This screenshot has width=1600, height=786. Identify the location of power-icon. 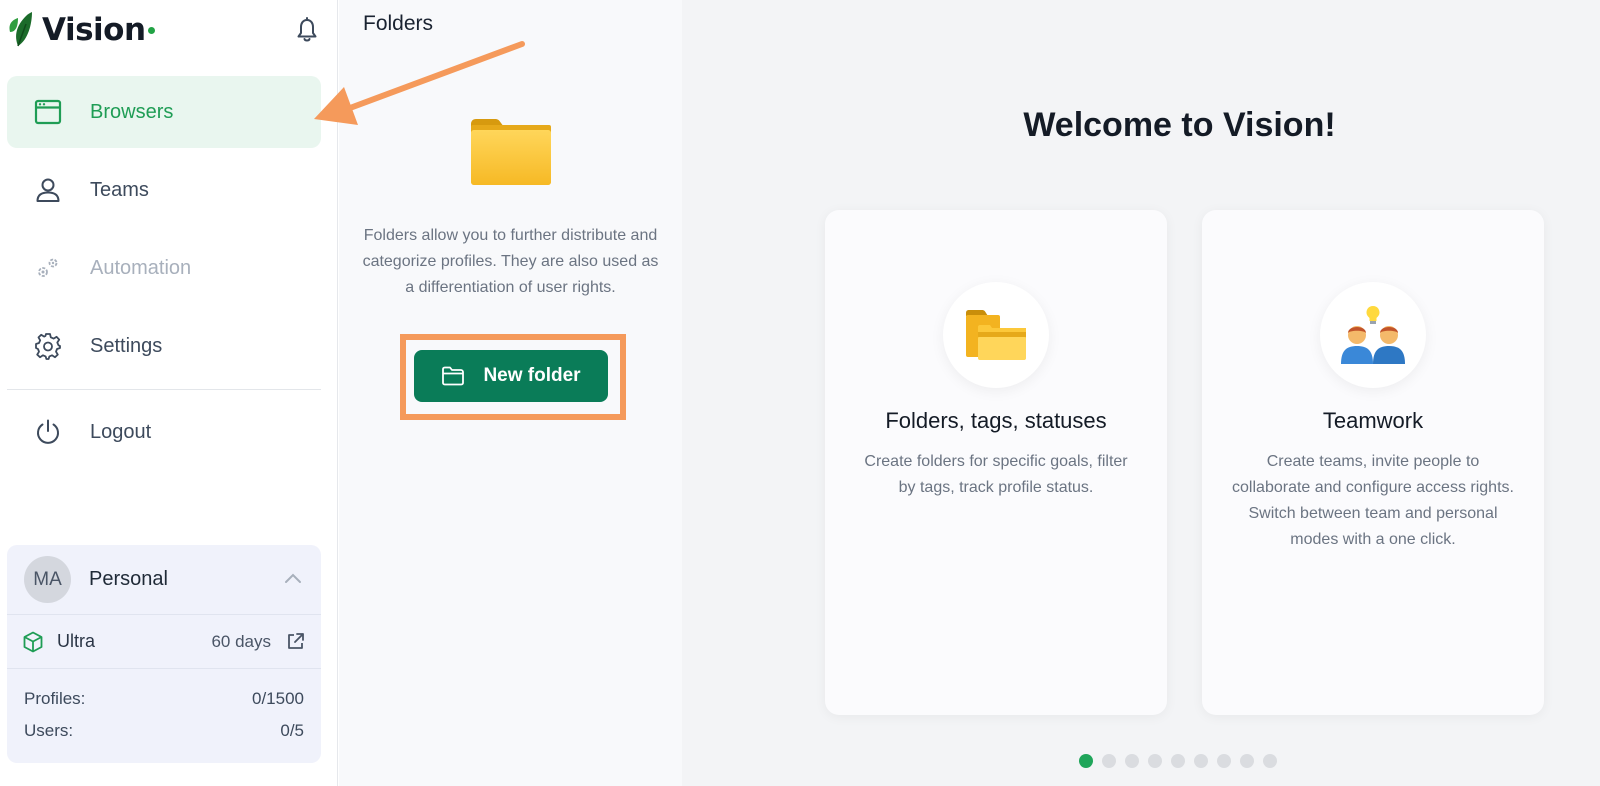
(48, 432).